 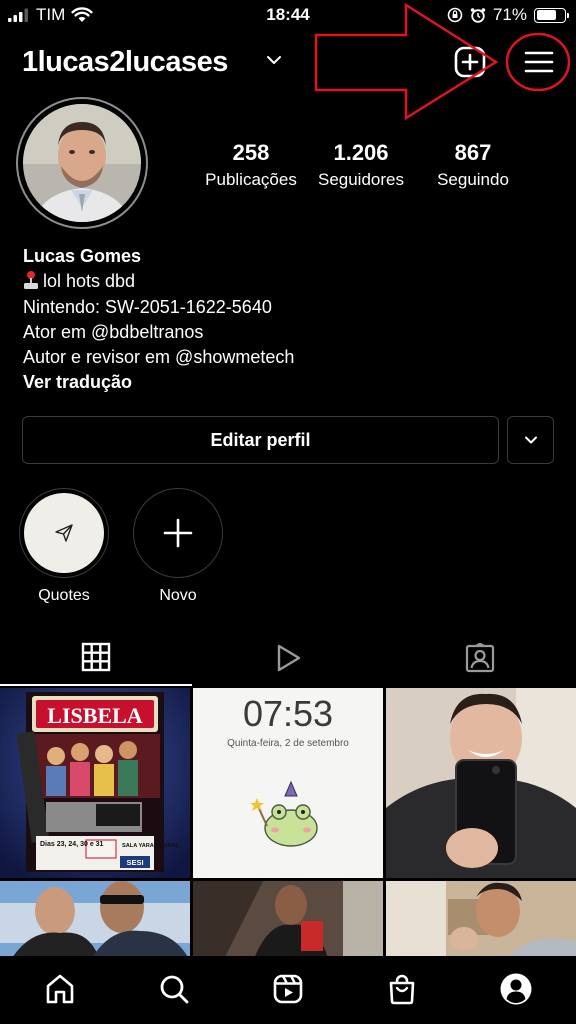 I want to click on nav-home, so click(x=60, y=989).